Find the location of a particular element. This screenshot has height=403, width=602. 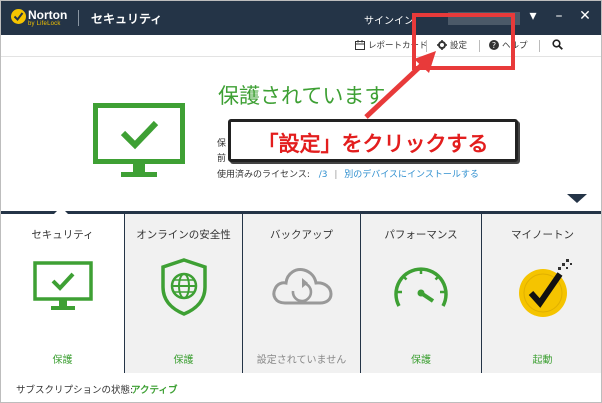

norton-check-icon is located at coordinates (18, 16).